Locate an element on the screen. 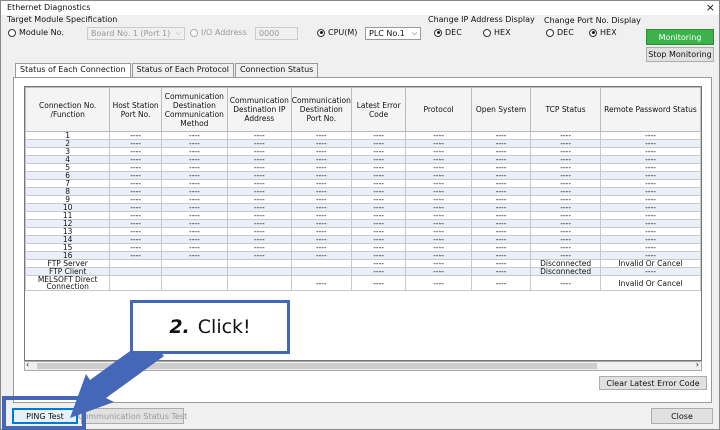  callout-step: 2. is located at coordinates (179, 327).